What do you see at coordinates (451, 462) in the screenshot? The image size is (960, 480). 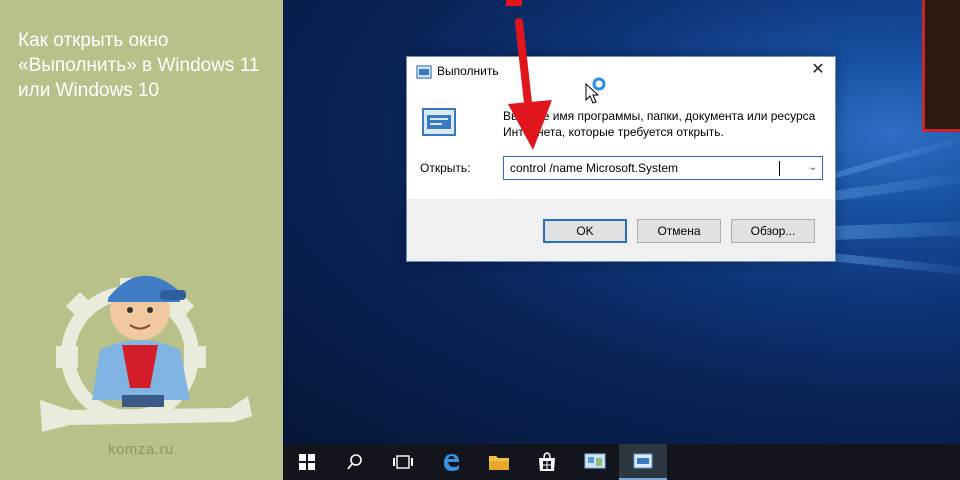 I see `edge-icon` at bounding box center [451, 462].